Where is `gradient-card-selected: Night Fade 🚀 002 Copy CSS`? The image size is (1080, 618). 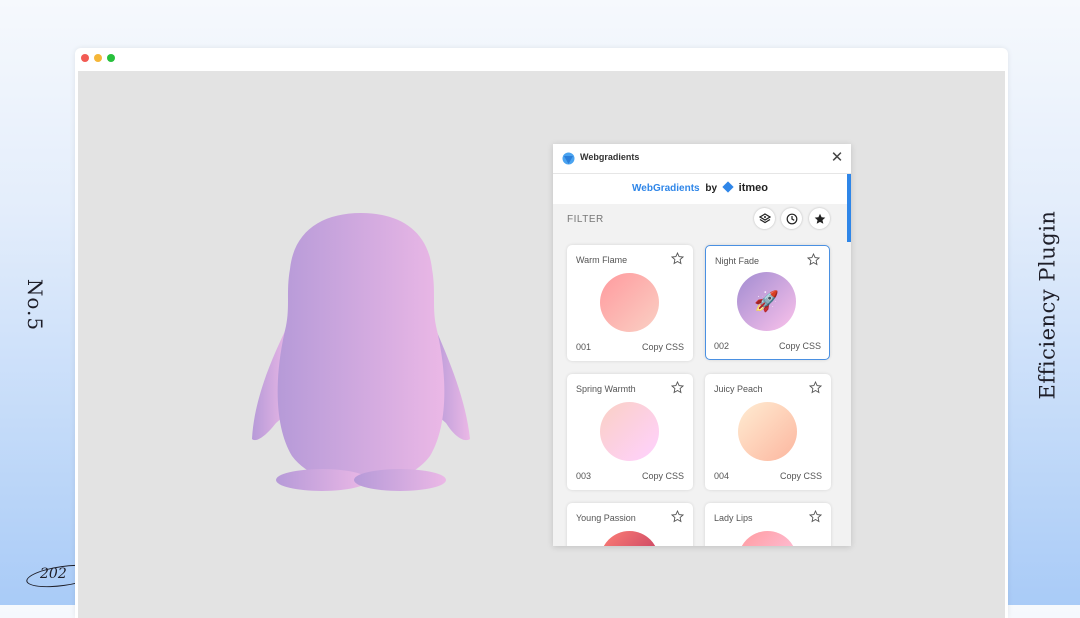
gradient-card-selected: Night Fade 🚀 002 Copy CSS is located at coordinates (767, 302).